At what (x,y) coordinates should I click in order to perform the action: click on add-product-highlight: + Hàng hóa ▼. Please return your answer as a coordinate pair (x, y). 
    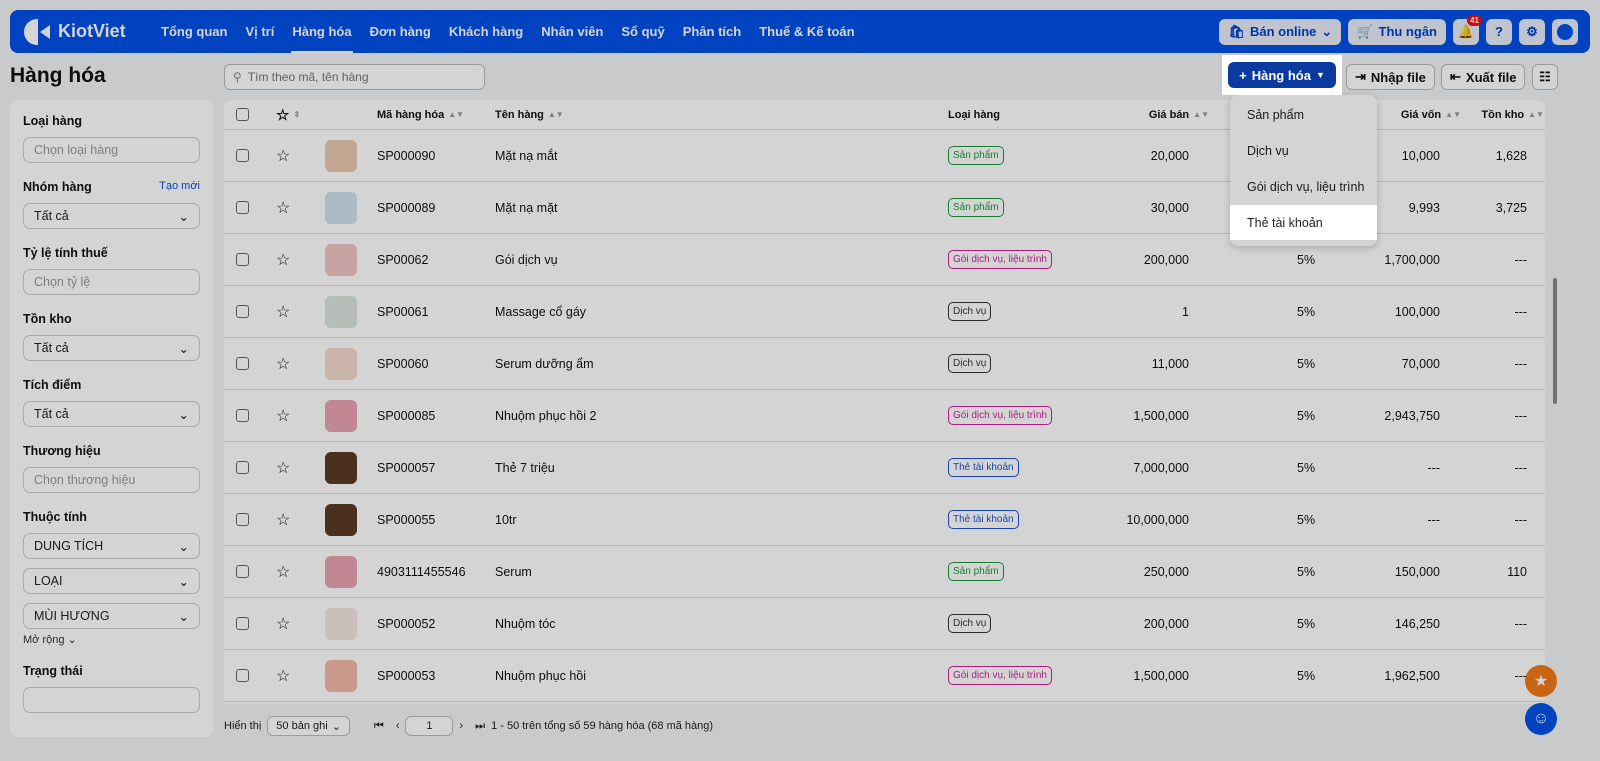
    Looking at the image, I should click on (1282, 75).